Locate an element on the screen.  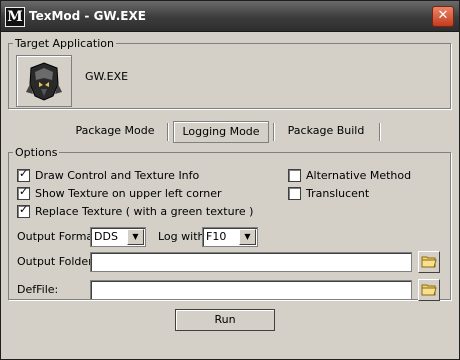
target-exe-icon-frame is located at coordinates (44, 81).